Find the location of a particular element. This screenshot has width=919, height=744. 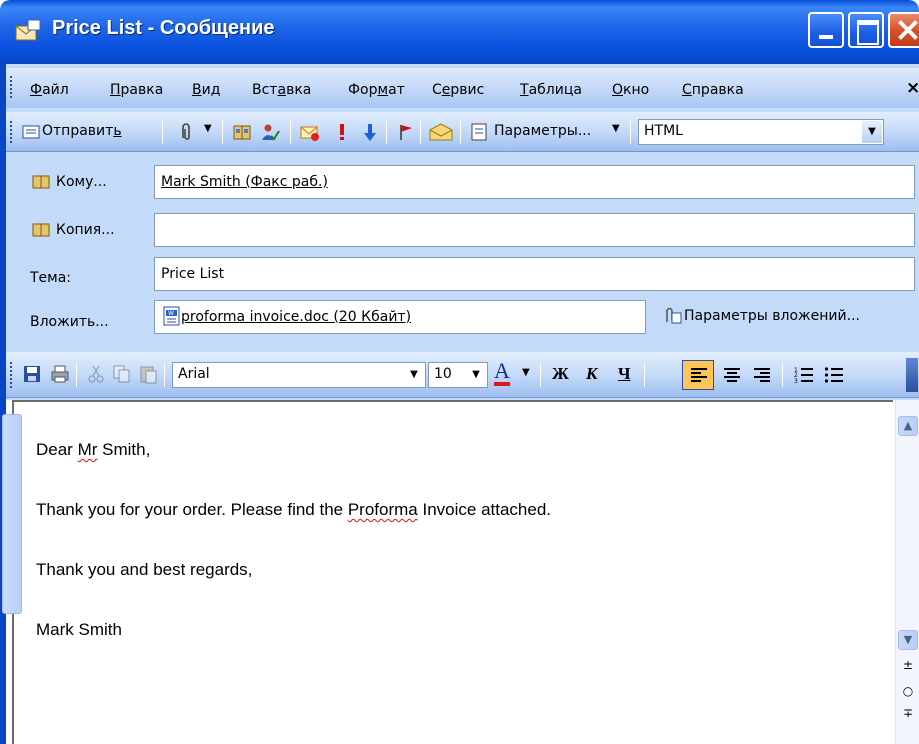

menu-table: Таблица is located at coordinates (551, 90).